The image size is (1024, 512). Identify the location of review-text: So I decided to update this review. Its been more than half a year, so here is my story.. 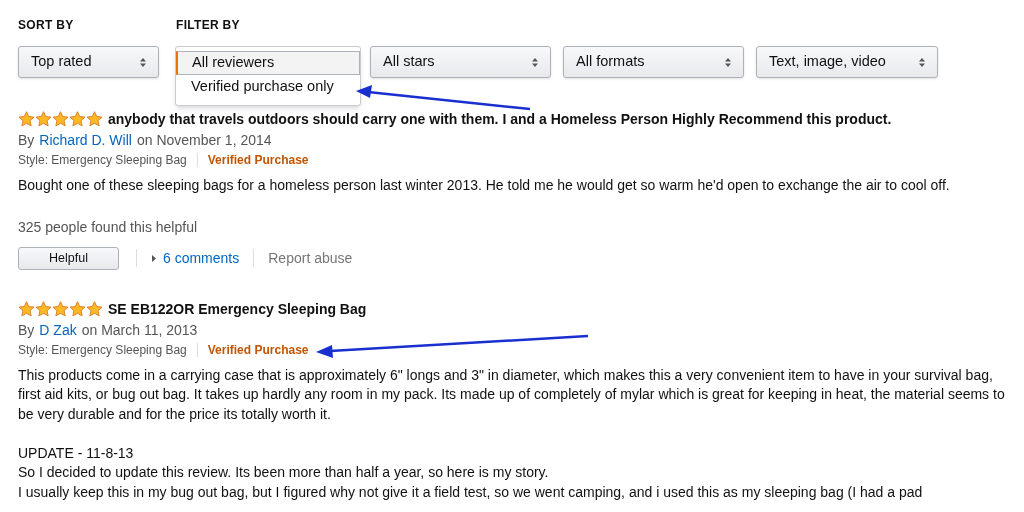
(284, 472).